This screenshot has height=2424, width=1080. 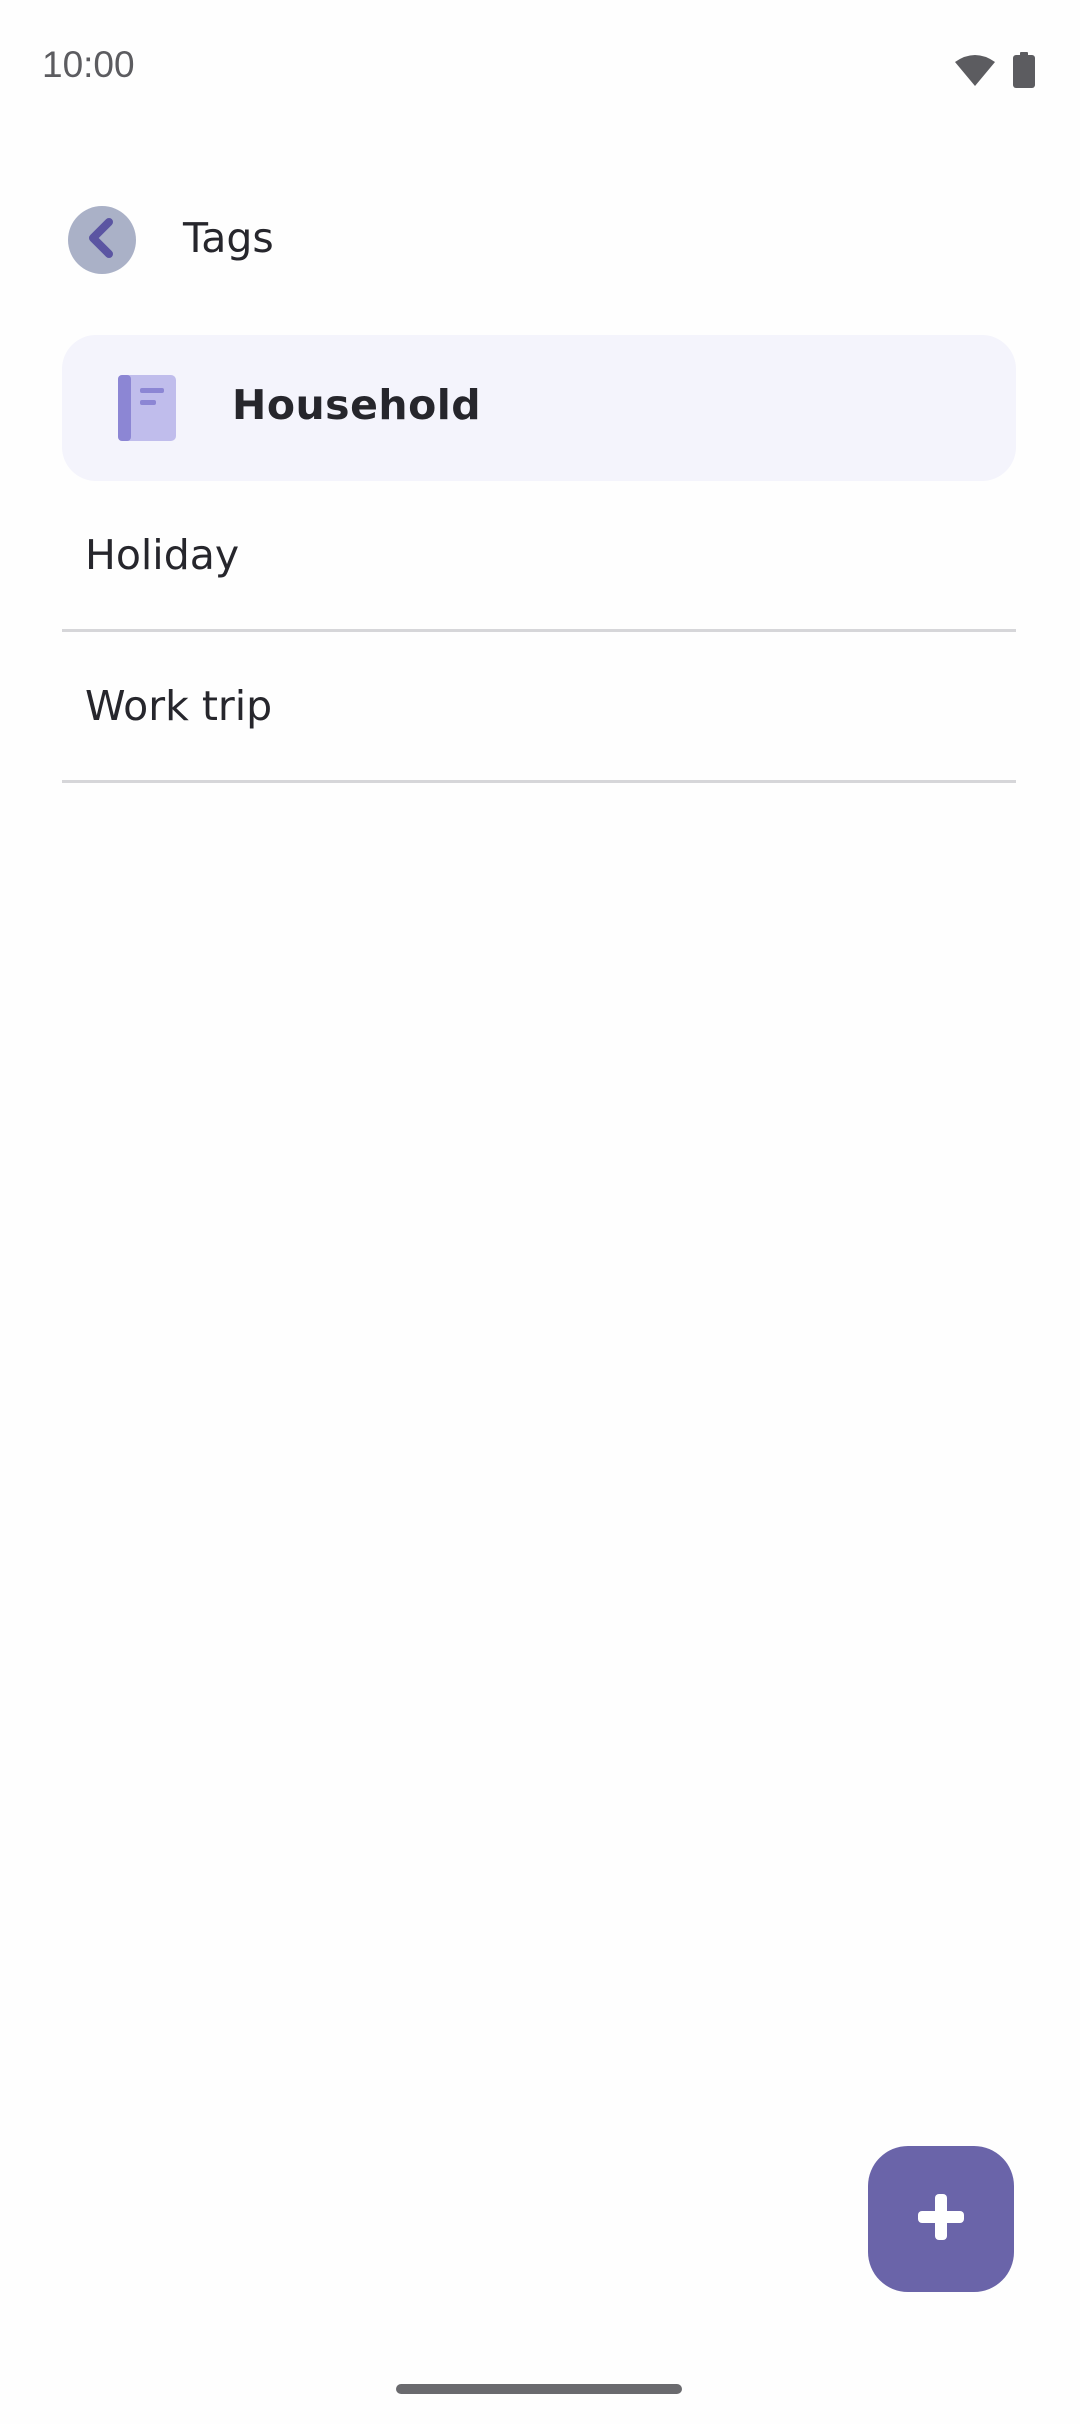 I want to click on tag-label: Holiday, so click(x=162, y=555).